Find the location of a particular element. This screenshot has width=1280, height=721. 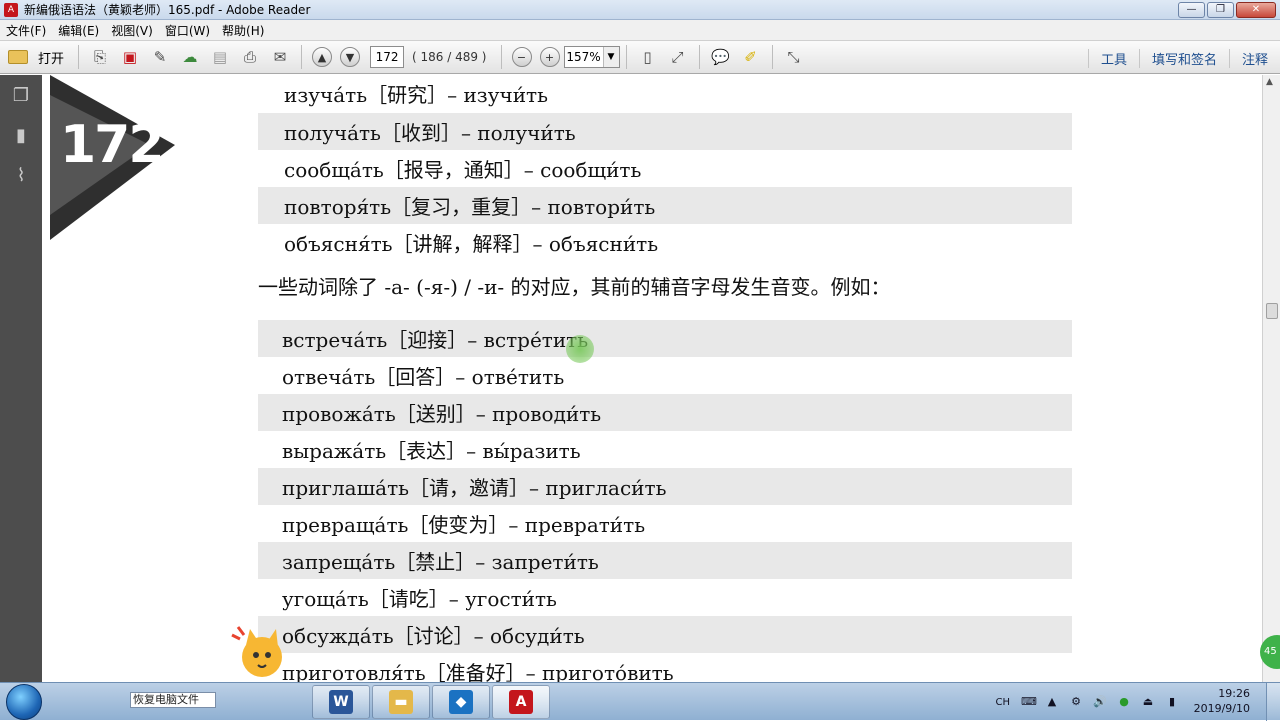

show-desktop-button is located at coordinates (1273, 702).